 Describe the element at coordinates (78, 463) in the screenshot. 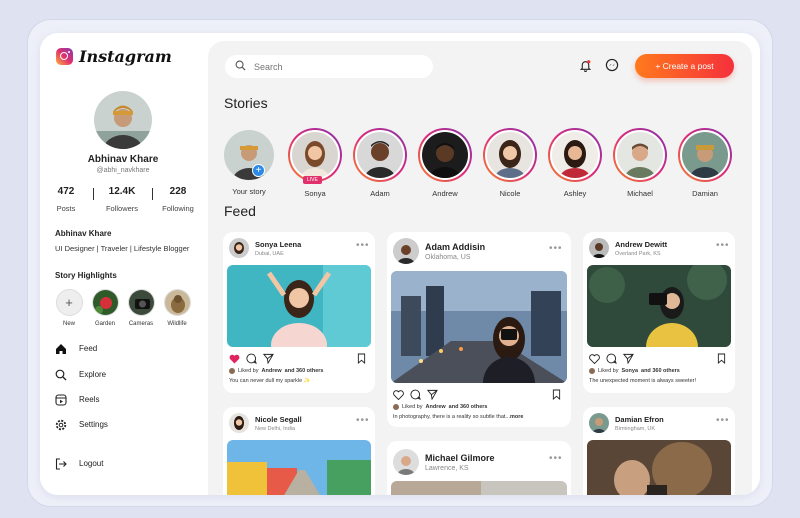

I see `nav-logout: Logout` at that location.